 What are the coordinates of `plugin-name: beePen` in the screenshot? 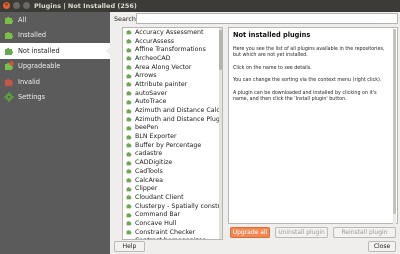 It's located at (147, 128).